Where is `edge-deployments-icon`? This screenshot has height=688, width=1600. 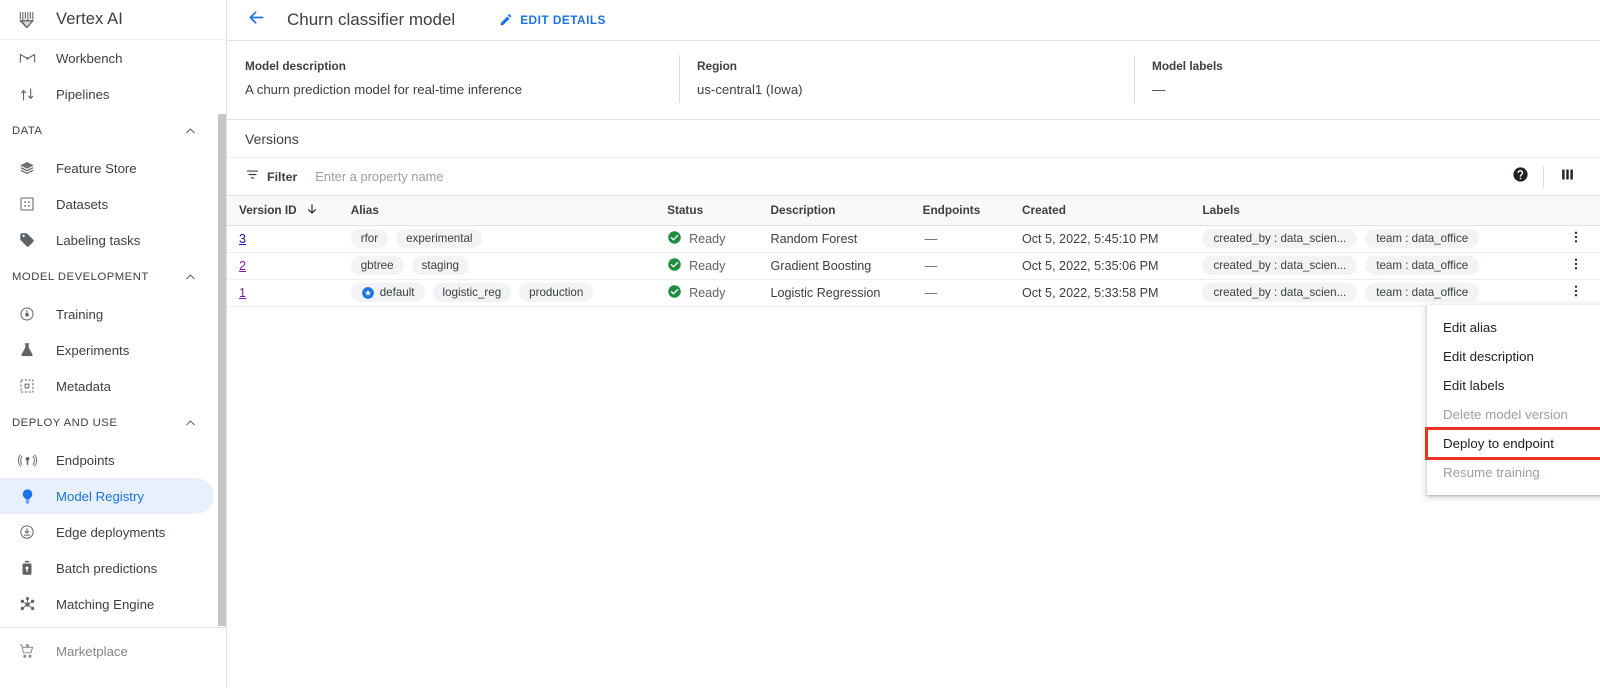
edge-deployments-icon is located at coordinates (27, 532).